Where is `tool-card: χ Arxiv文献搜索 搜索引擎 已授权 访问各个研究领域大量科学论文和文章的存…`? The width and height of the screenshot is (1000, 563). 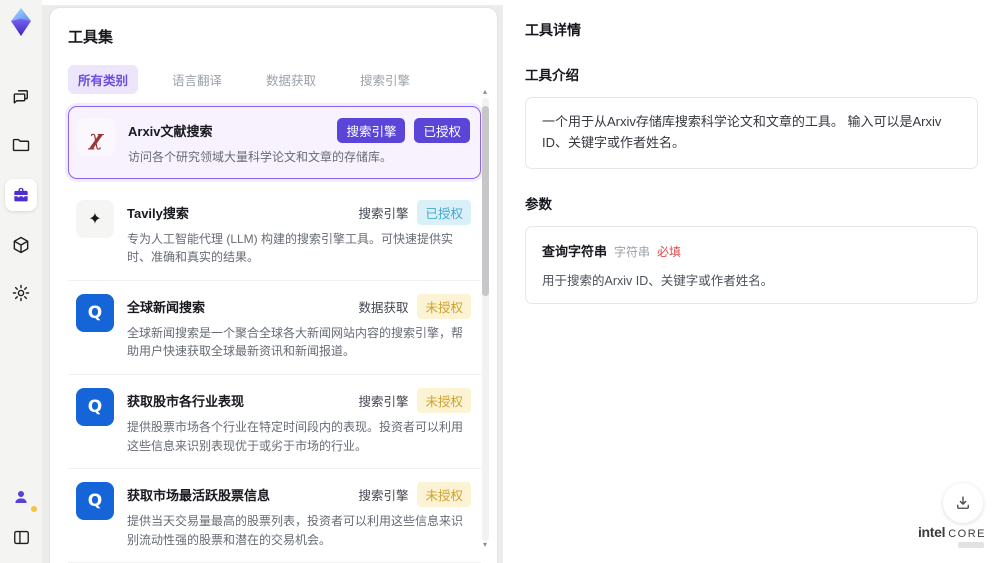
tool-card: χ Arxiv文献搜索 搜索引擎 已授权 访问各个研究领域大量科学论文和文章的存… is located at coordinates (274, 142).